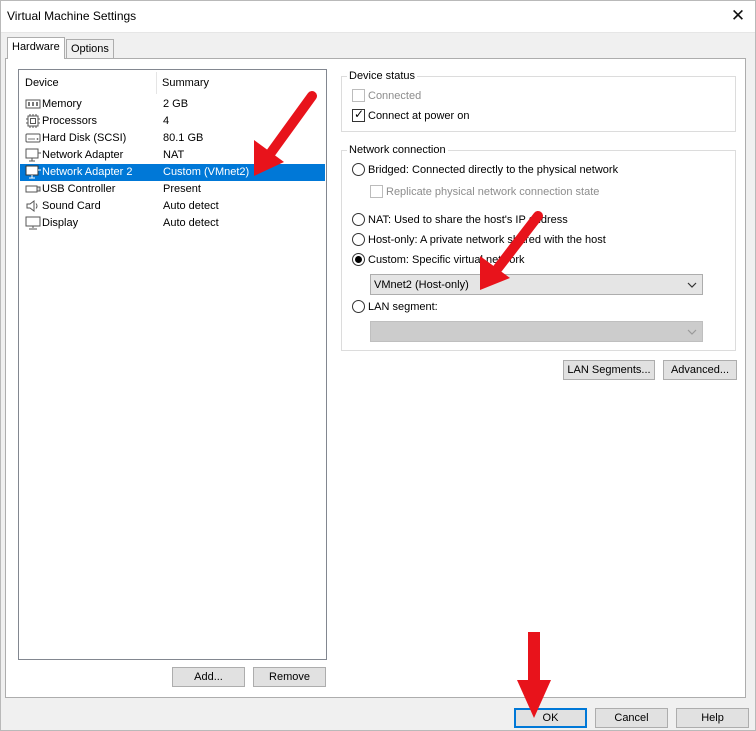 This screenshot has width=756, height=731. I want to click on speaker-icon, so click(32, 206).